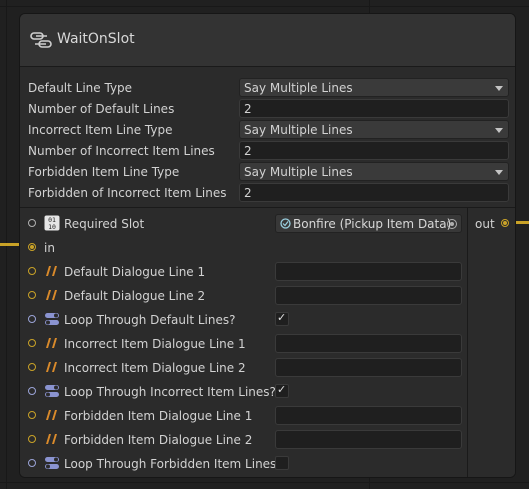  I want to click on default-line-type-dropdown: Say Multiple Lines, so click(374, 87).